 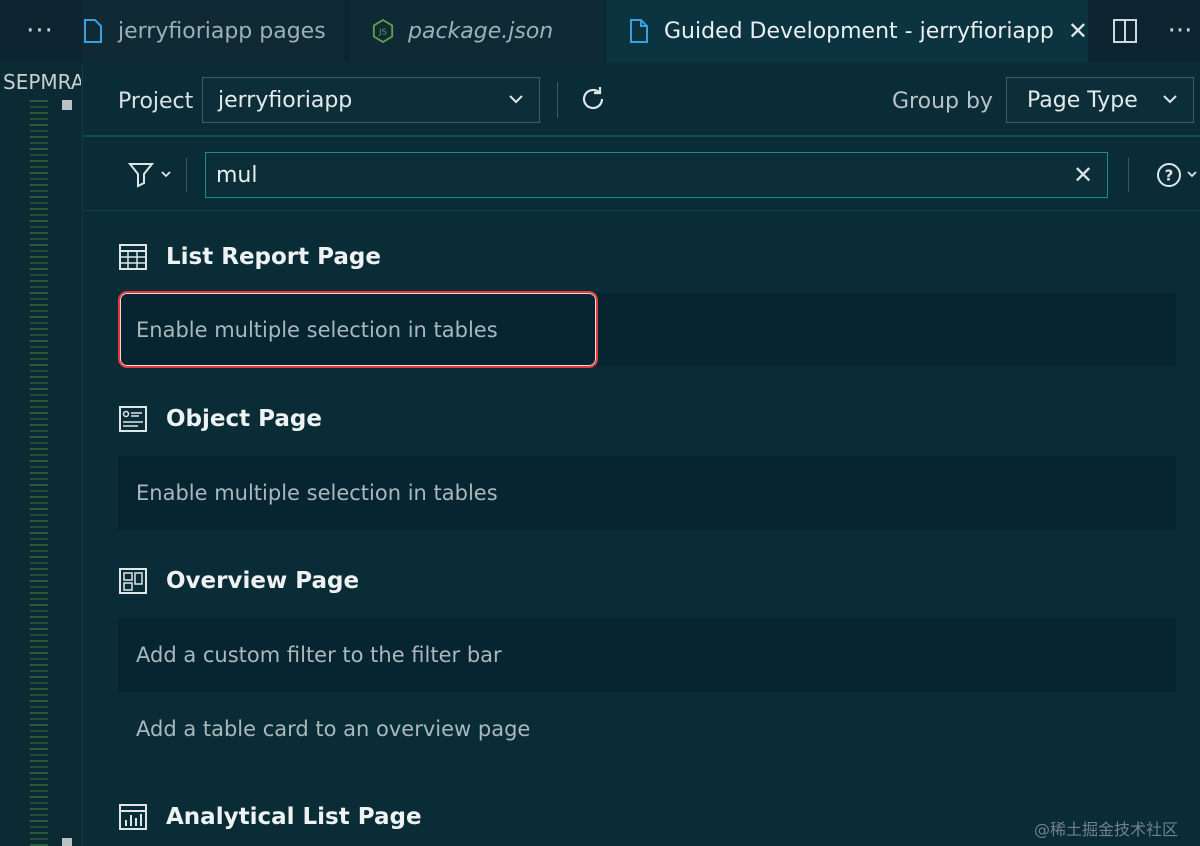 I want to click on guide-item-label: Enable multiple selection in tables, so click(x=317, y=493).